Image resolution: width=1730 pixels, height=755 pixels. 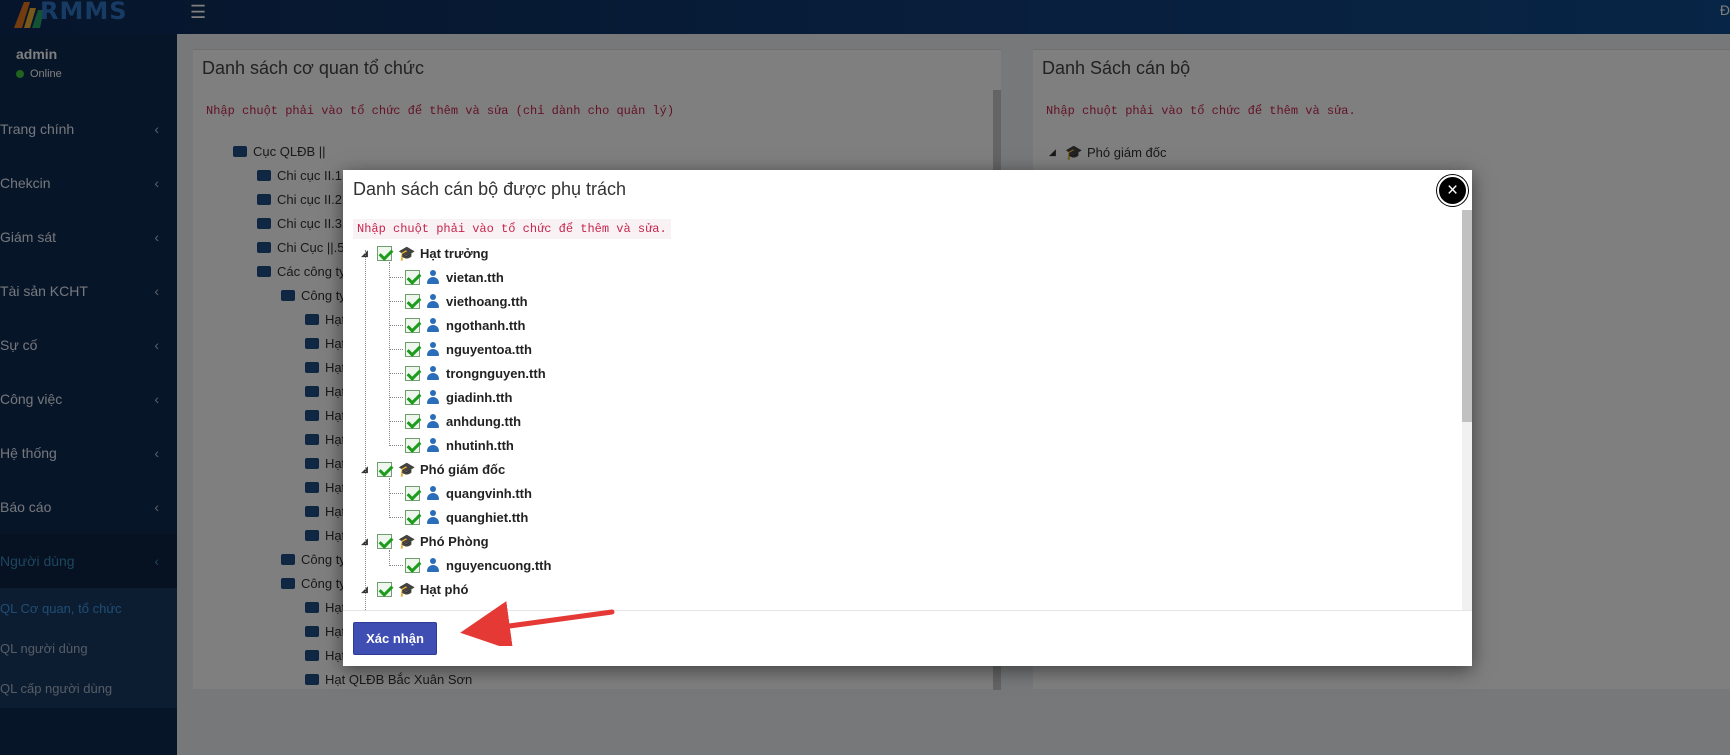 I want to click on tree-group-node: ◢ 🎓 Hạt trưởng, so click(x=425, y=253).